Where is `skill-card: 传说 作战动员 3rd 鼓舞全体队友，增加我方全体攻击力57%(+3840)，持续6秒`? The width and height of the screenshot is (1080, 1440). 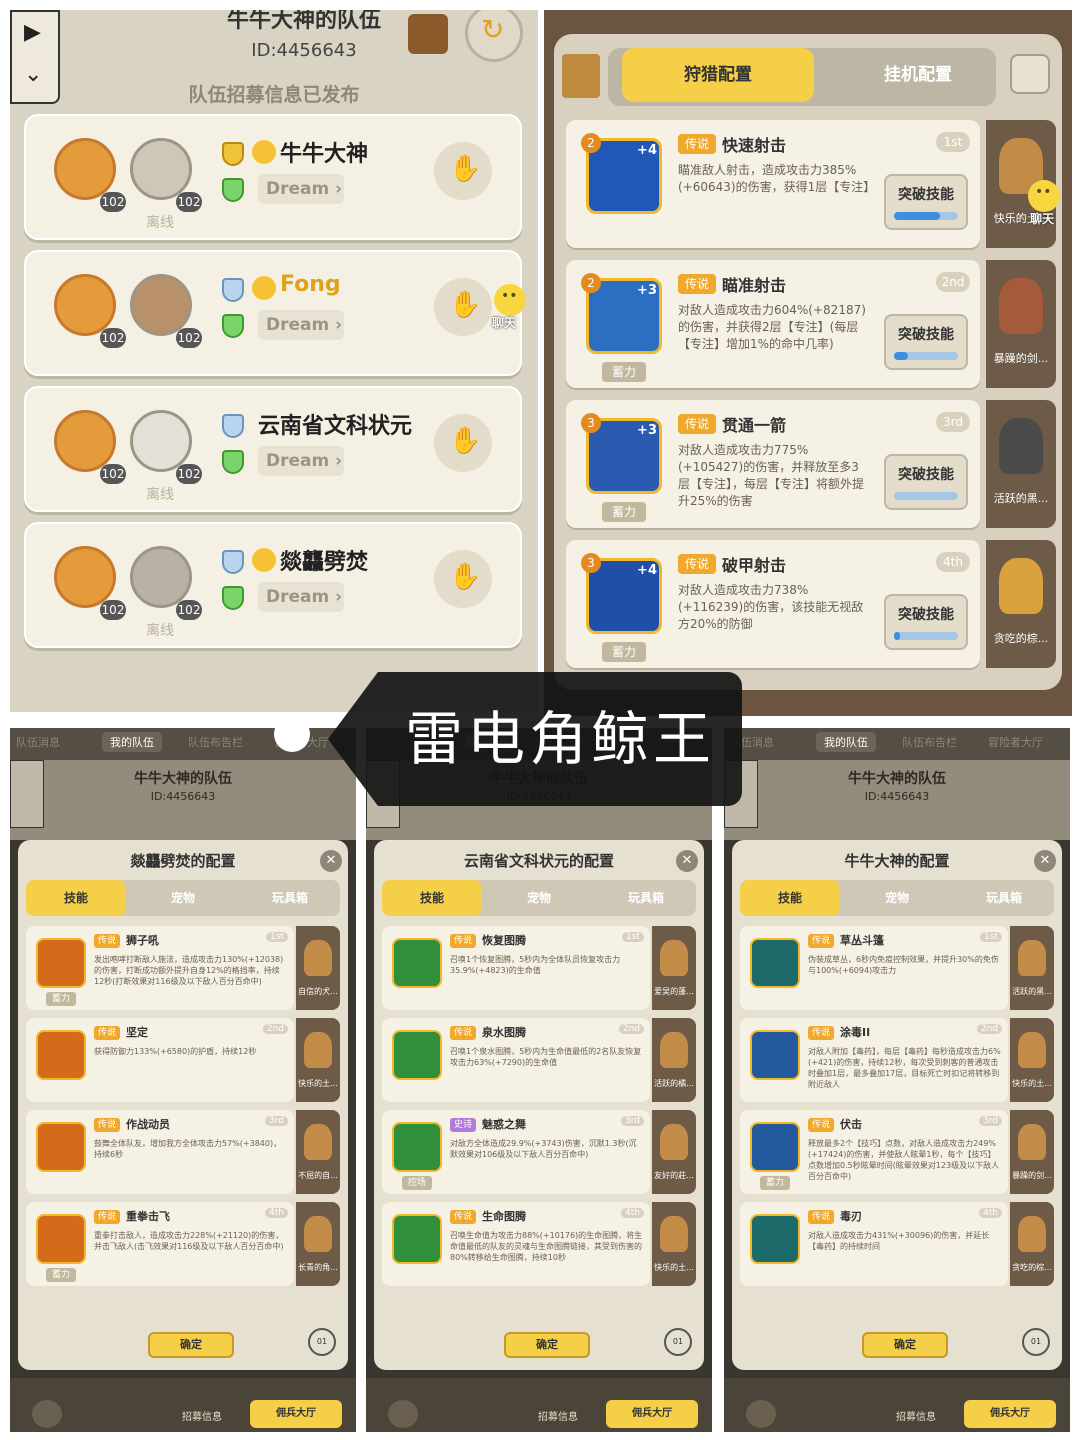
skill-card: 传说 作战动员 3rd 鼓舞全体队友，增加我方全体攻击力57%(+3840)，持续6秒 is located at coordinates (160, 1152).